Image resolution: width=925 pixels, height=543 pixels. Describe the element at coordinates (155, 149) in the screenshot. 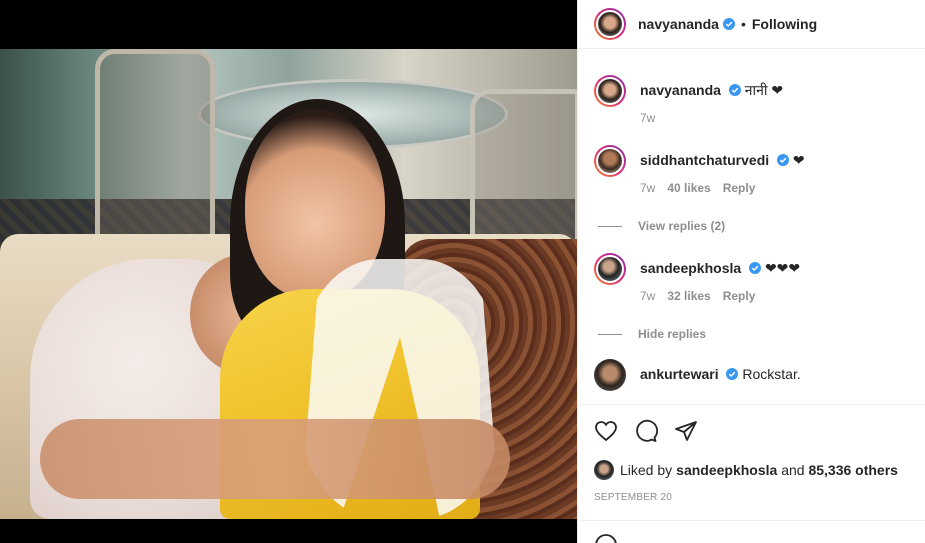

I see `photo-chair-left` at that location.